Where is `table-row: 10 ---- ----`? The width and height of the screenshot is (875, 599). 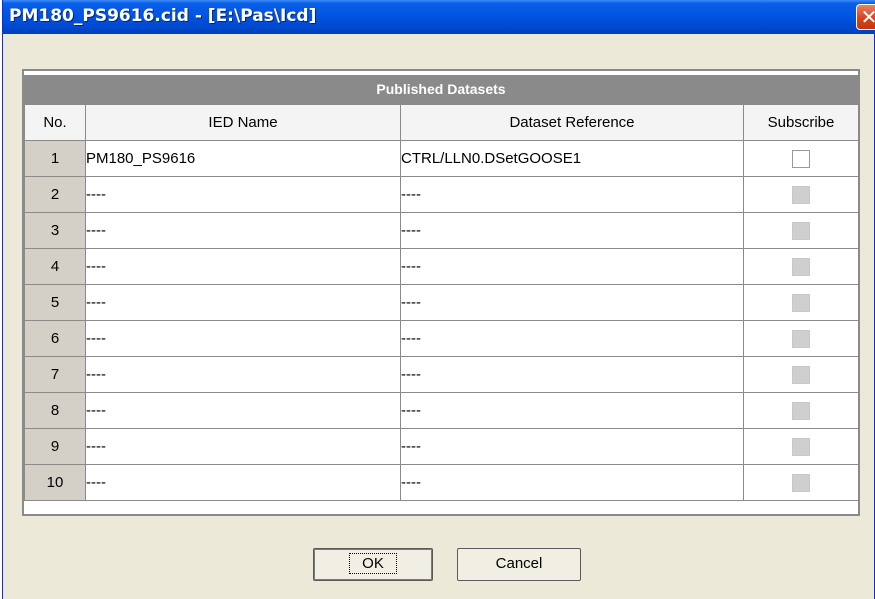
table-row: 10 ---- ---- is located at coordinates (441, 482).